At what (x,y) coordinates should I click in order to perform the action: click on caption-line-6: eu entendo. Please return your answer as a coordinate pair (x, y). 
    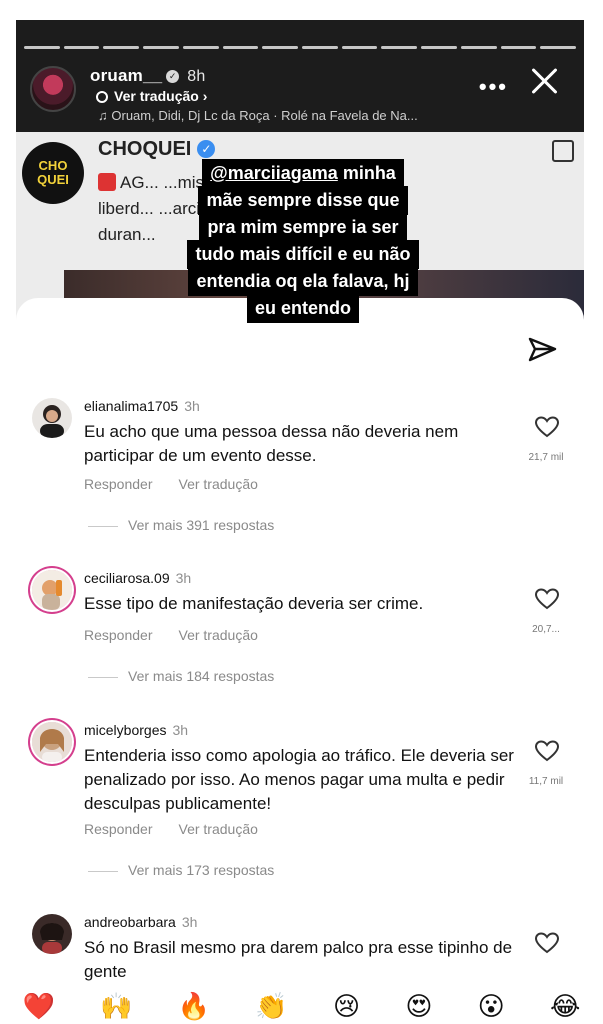
    Looking at the image, I should click on (302, 308).